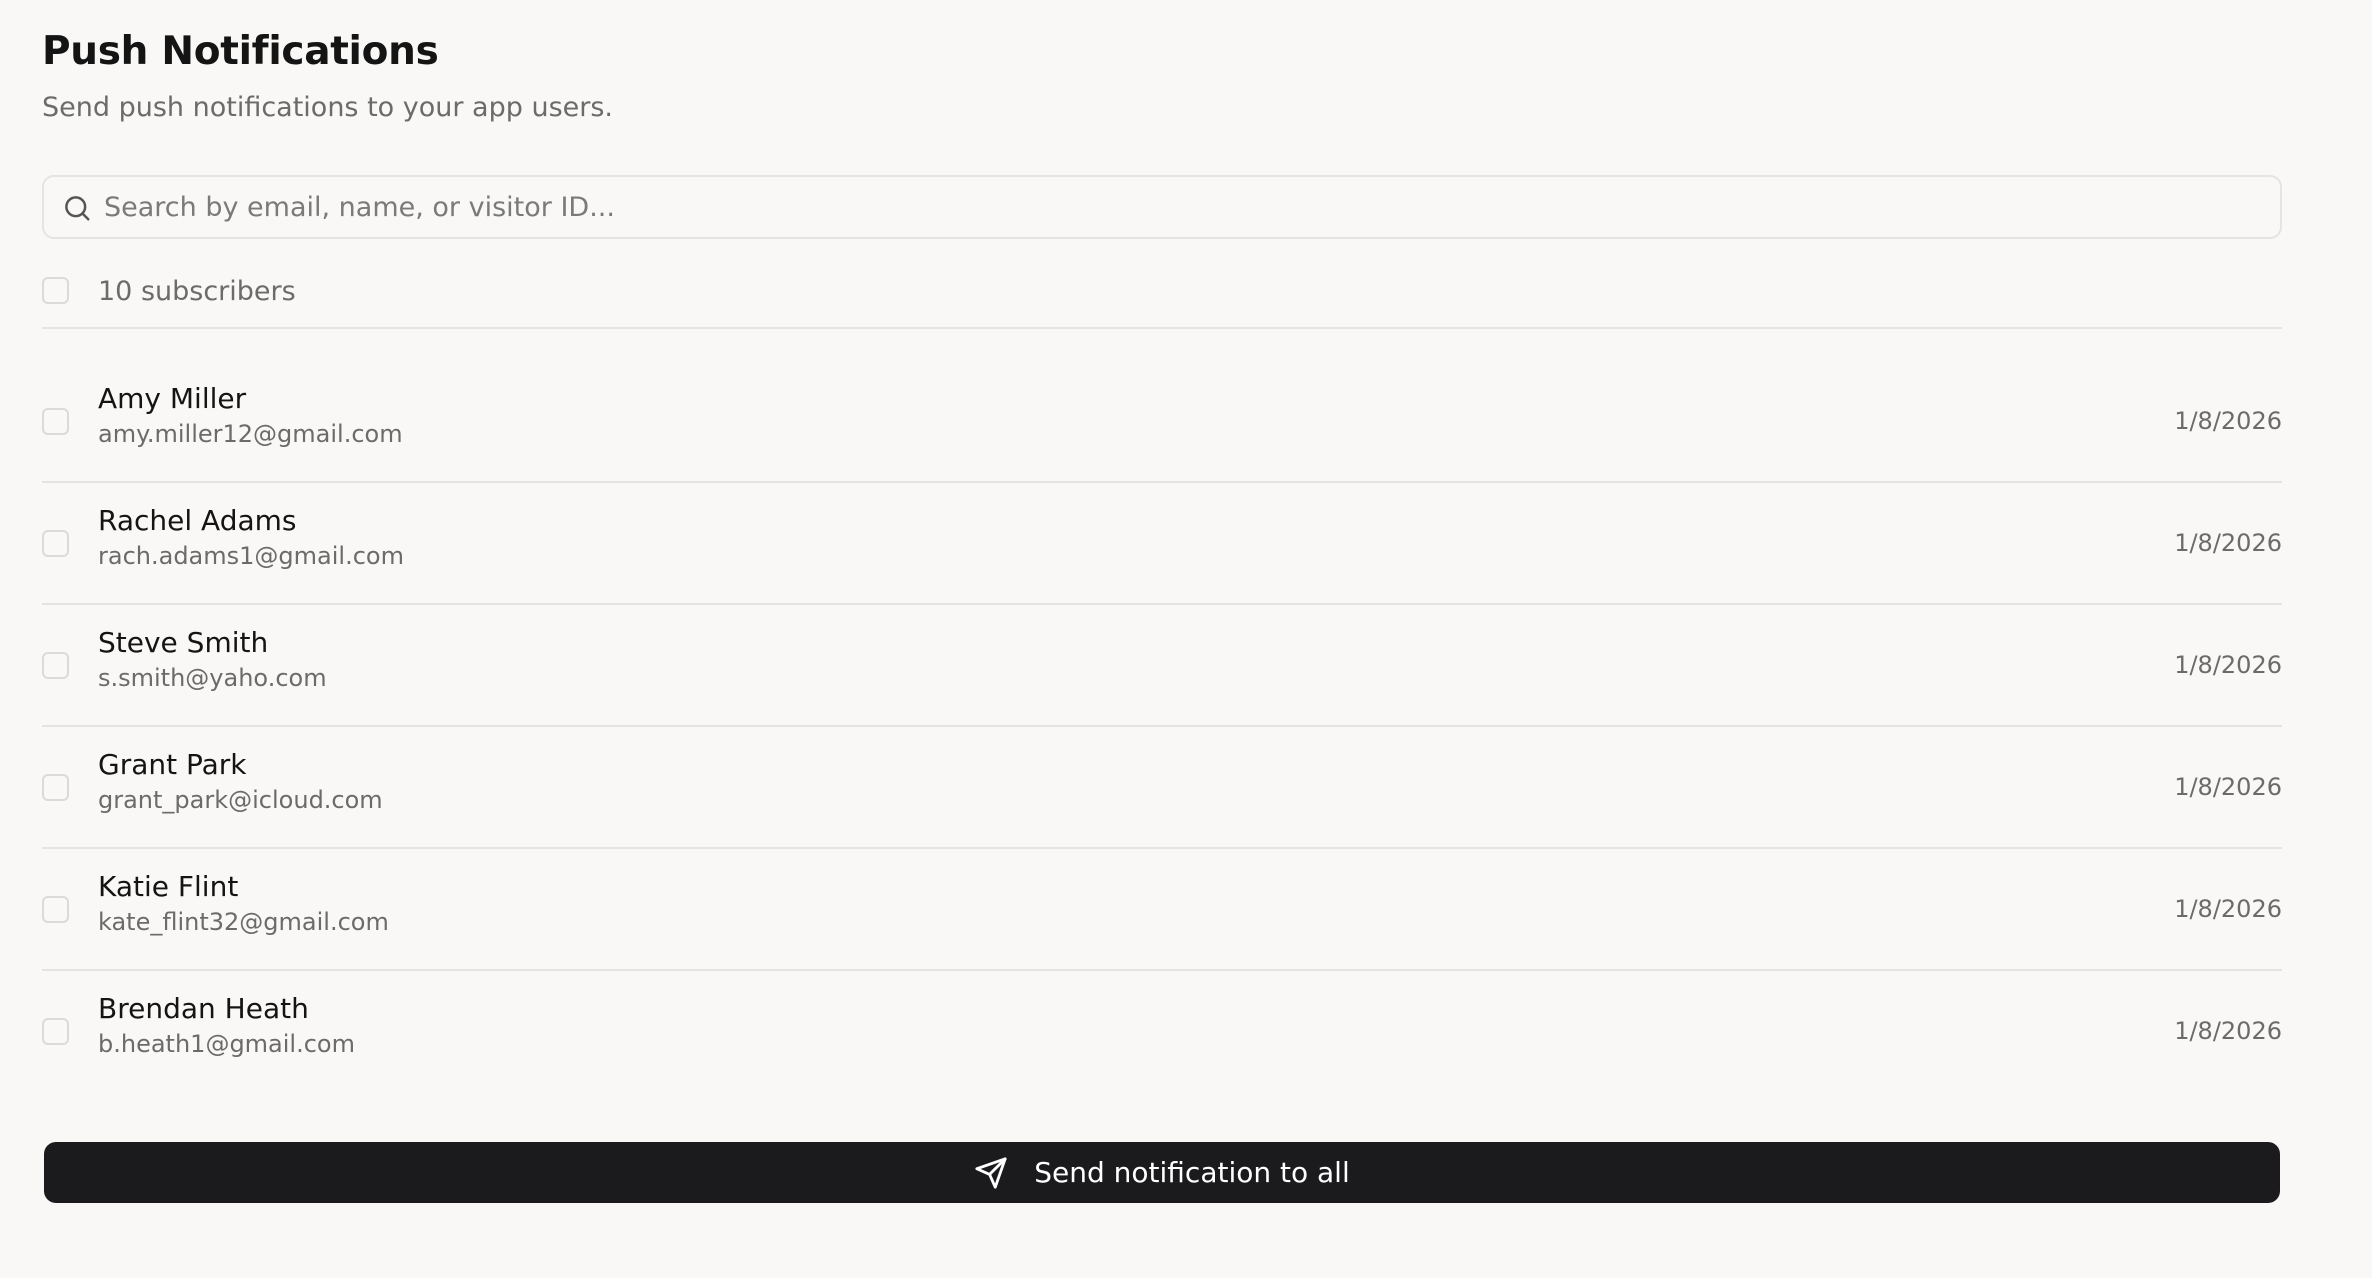 This screenshot has height=1278, width=2372. Describe the element at coordinates (55, 290) in the screenshot. I see `select-all-checkbox` at that location.